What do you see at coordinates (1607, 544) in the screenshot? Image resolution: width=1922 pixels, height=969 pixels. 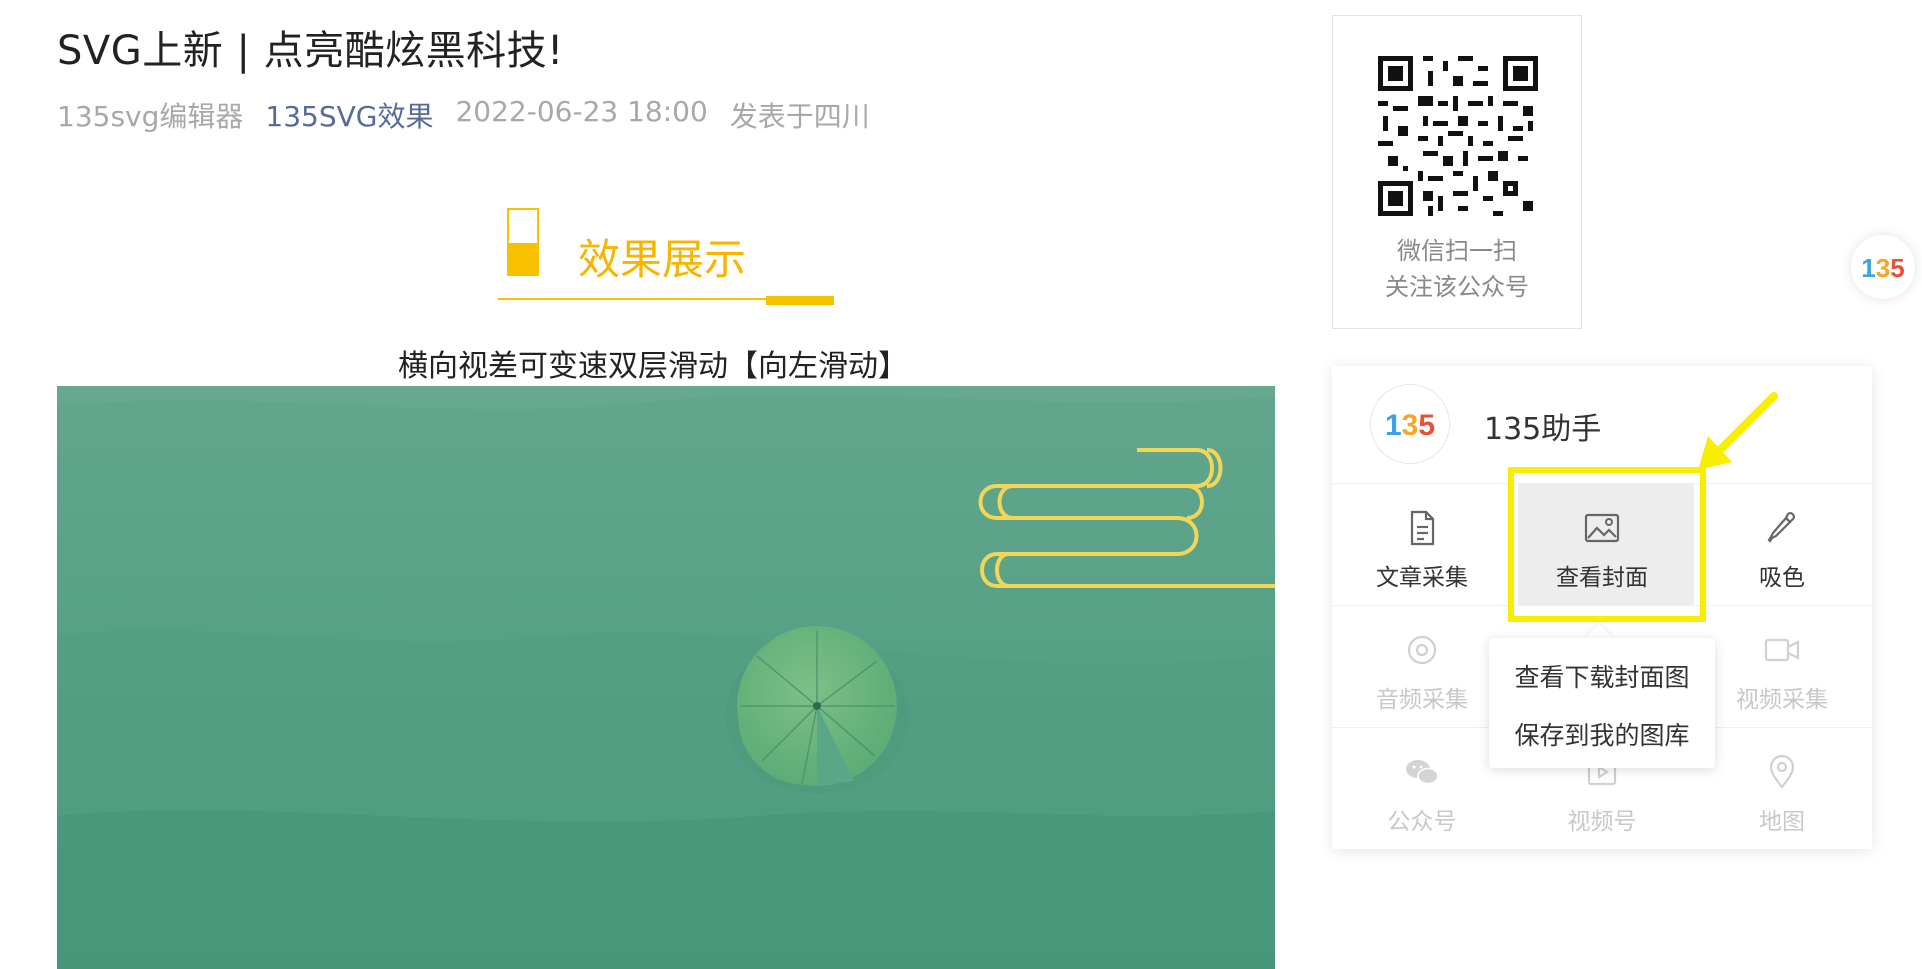 I see `annotation-highlight-box` at bounding box center [1607, 544].